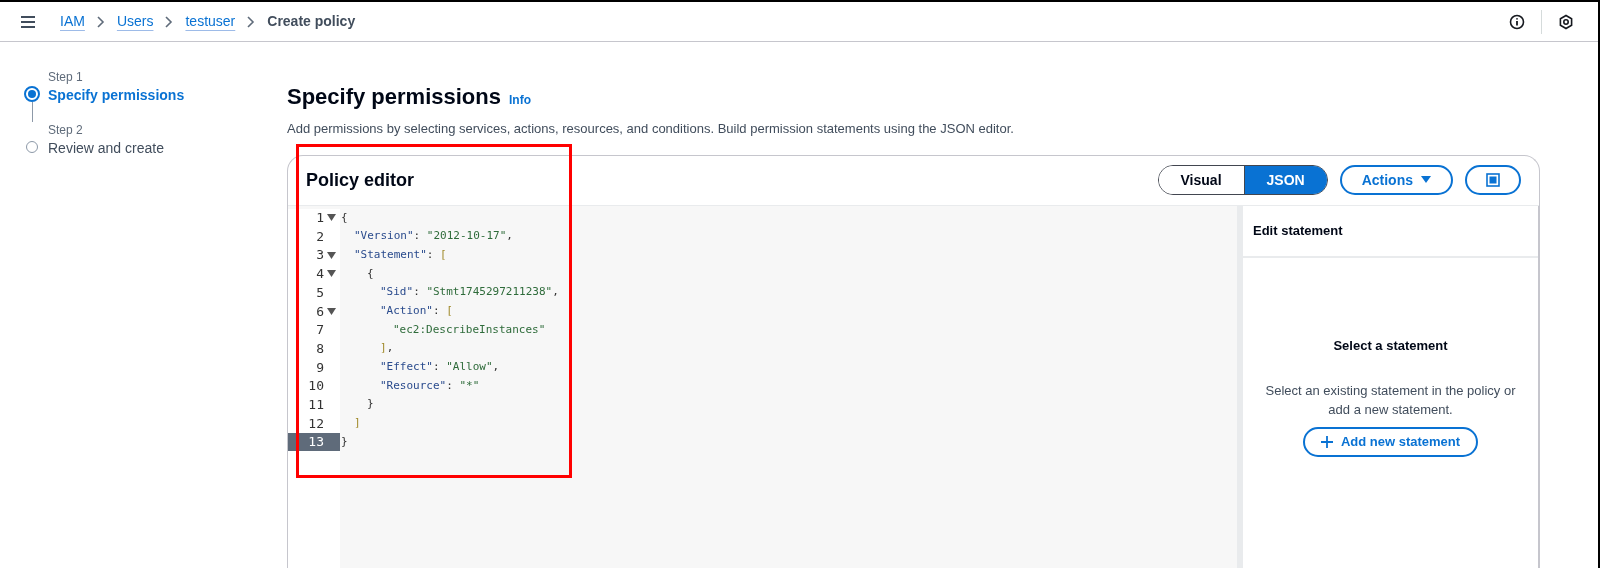 The width and height of the screenshot is (1600, 568). I want to click on panel-heading: Select a statement, so click(1390, 345).